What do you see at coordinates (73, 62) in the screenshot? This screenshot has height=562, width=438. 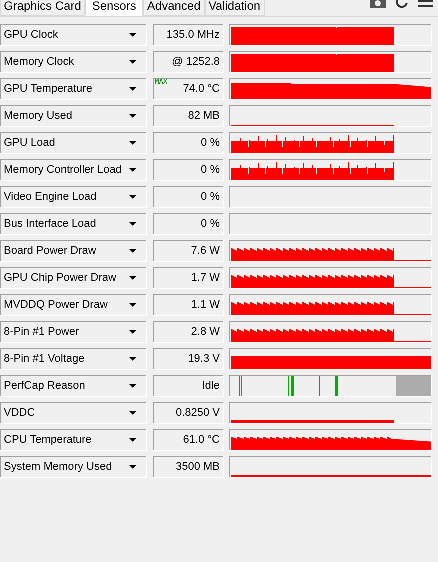 I see `sensor-dropdown: Memory Clock` at bounding box center [73, 62].